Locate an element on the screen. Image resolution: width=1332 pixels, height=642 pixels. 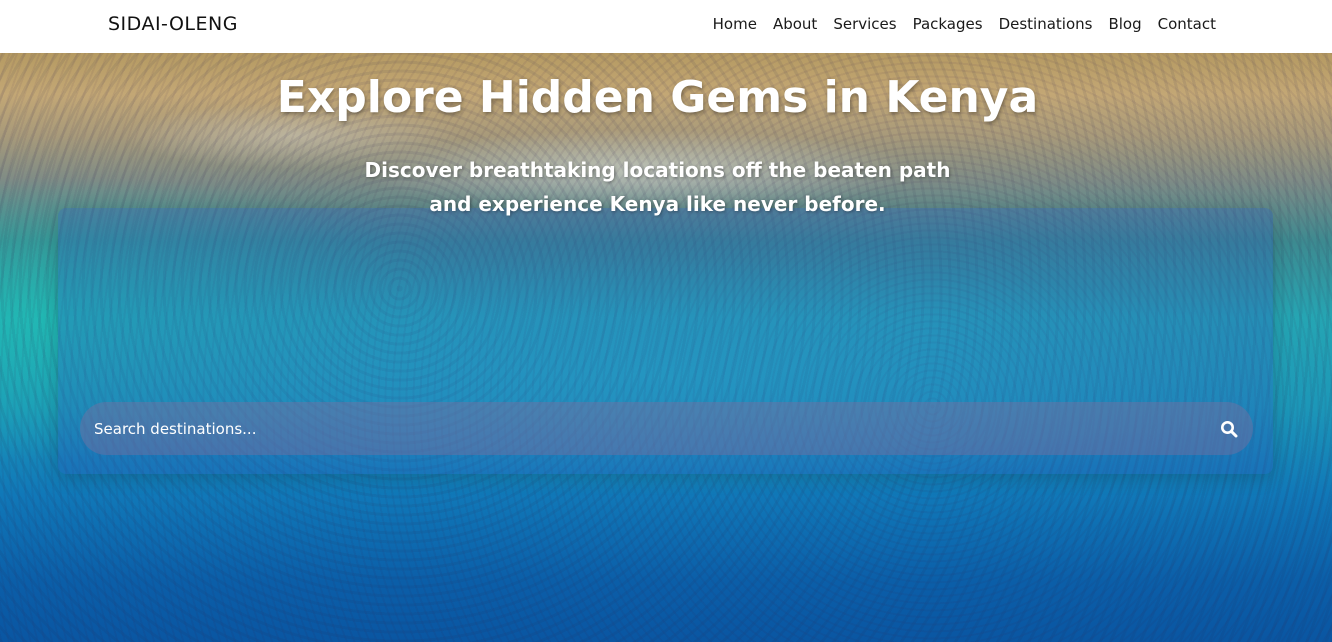
hero-title: Explore Hidden Gems in Kenya is located at coordinates (657, 97).